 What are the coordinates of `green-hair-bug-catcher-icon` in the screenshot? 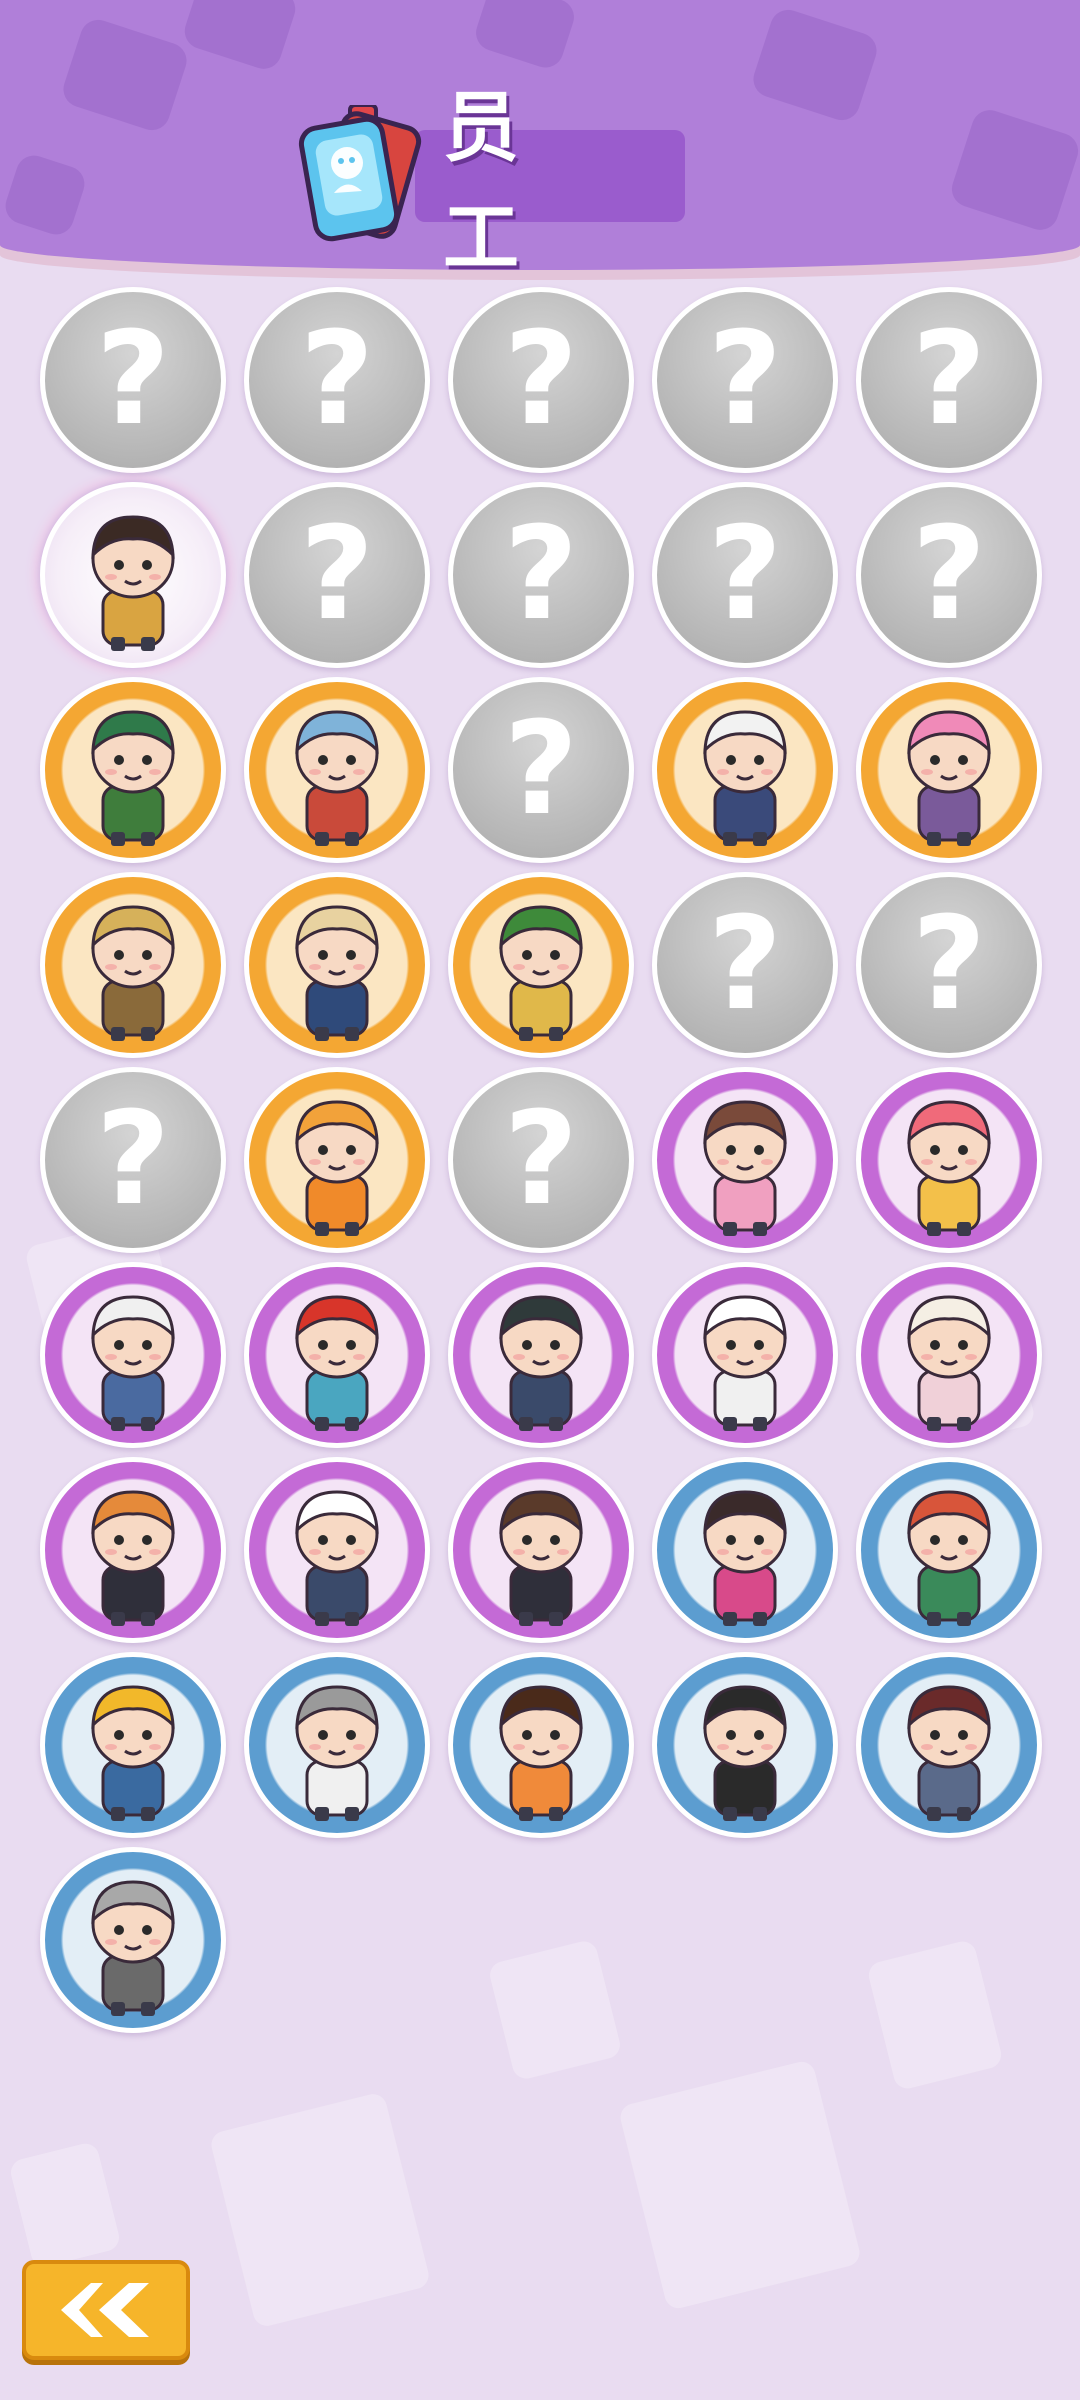 It's located at (541, 973).